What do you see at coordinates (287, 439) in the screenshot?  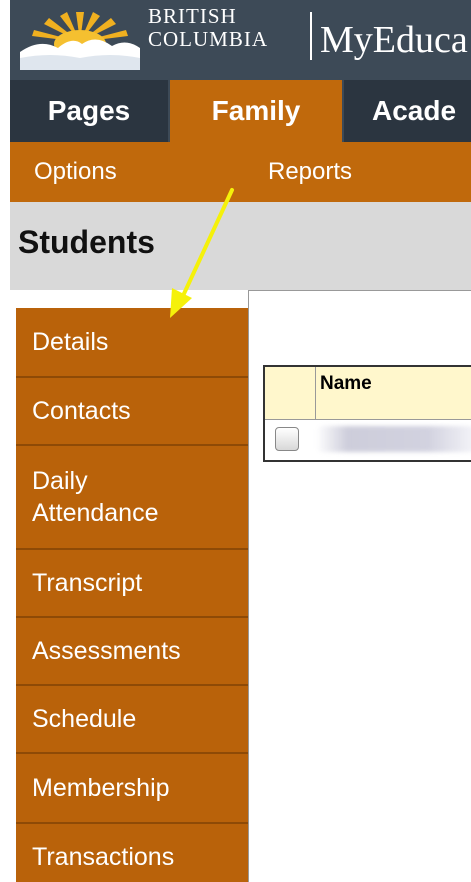 I see `row-checkbox` at bounding box center [287, 439].